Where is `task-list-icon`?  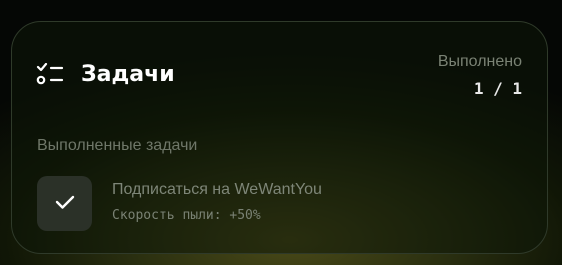
task-list-icon is located at coordinates (50, 74).